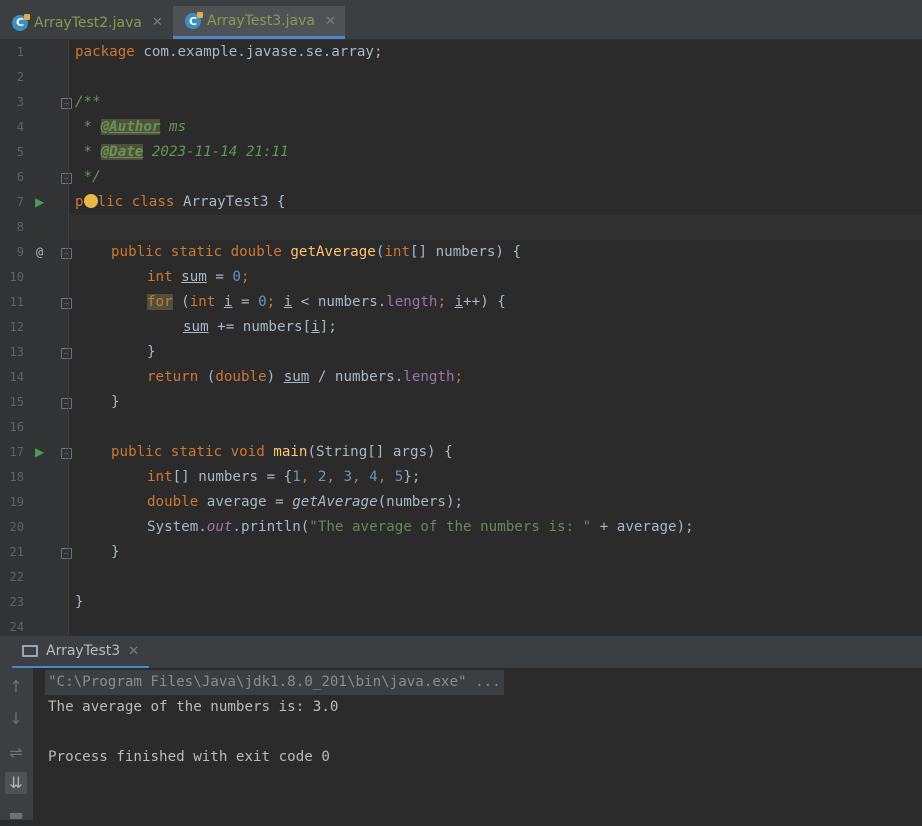  What do you see at coordinates (16, 402) in the screenshot?
I see `line-number: 15` at bounding box center [16, 402].